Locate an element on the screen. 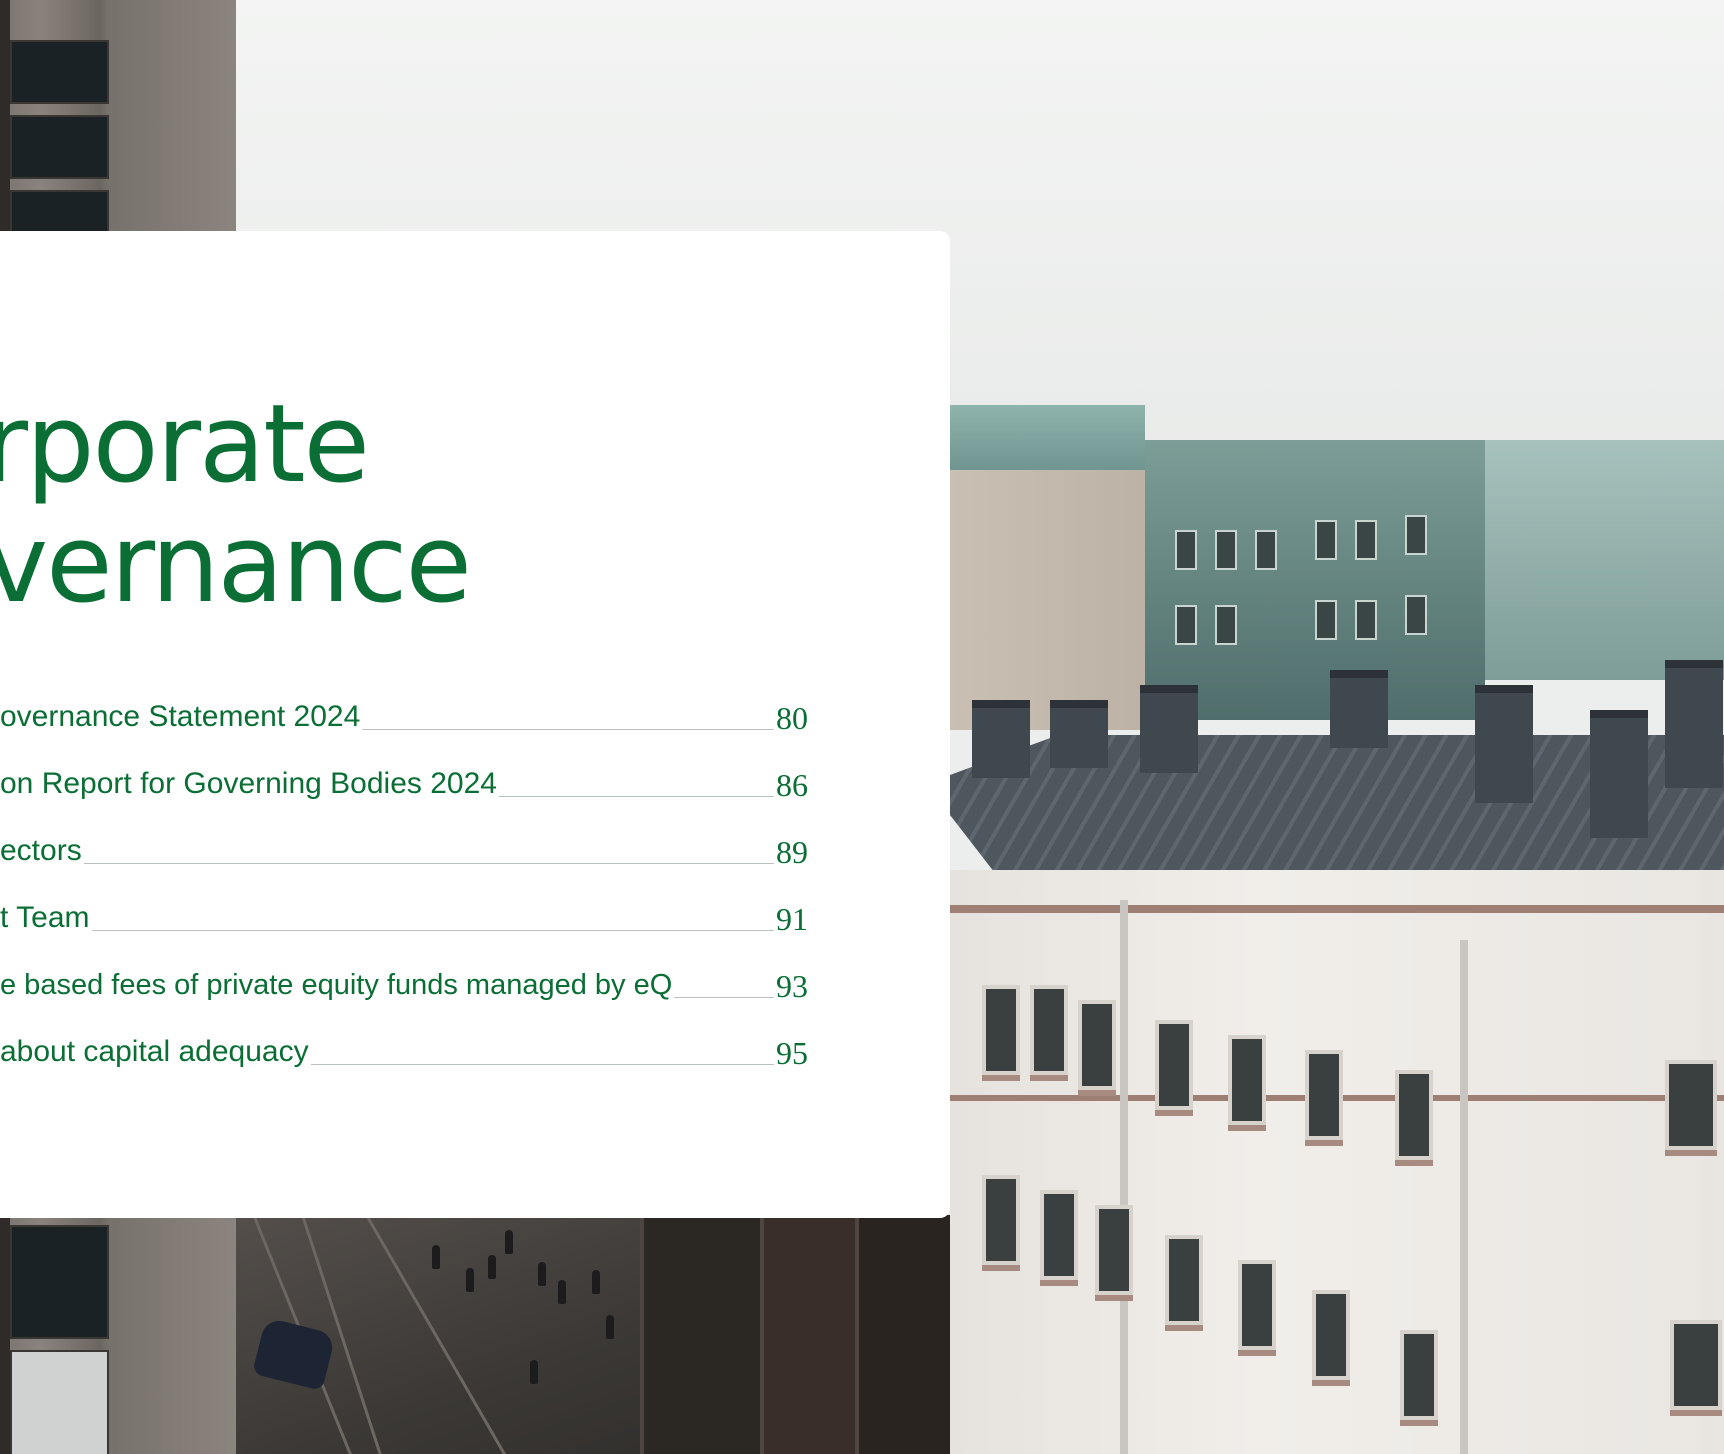 Image resolution: width=1724 pixels, height=1454 pixels. toc-entry-label: t Team is located at coordinates (45, 917).